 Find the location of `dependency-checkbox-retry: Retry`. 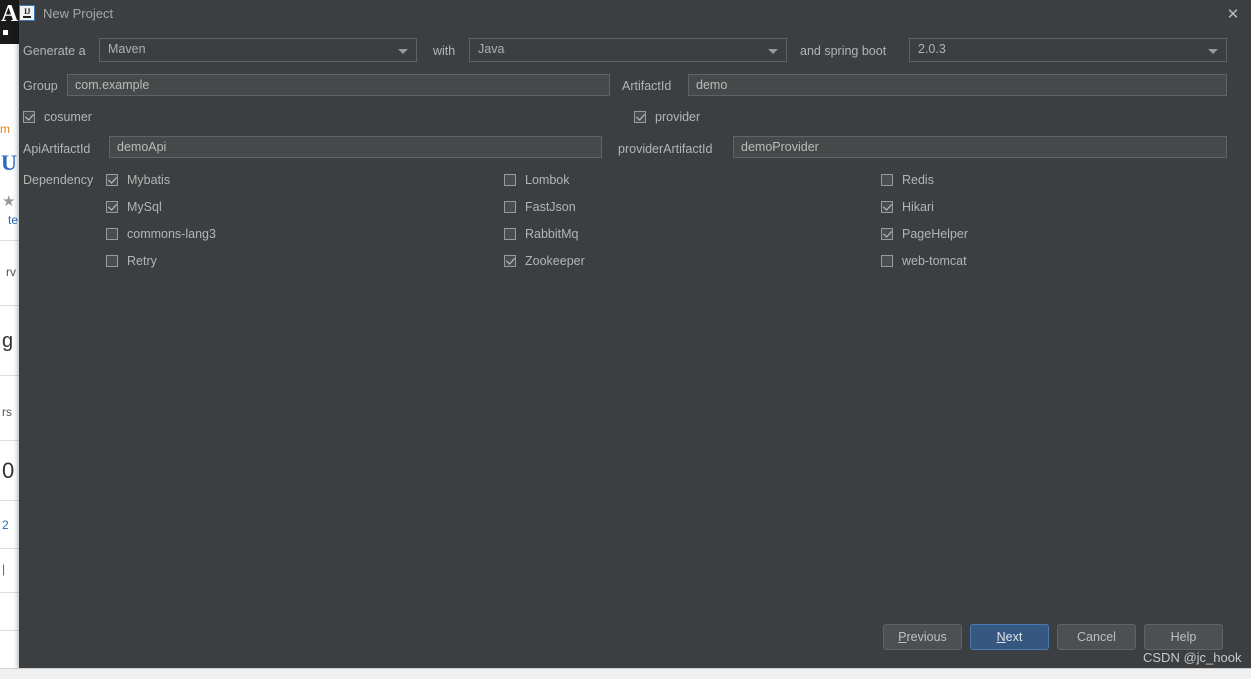

dependency-checkbox-retry: Retry is located at coordinates (131, 261).